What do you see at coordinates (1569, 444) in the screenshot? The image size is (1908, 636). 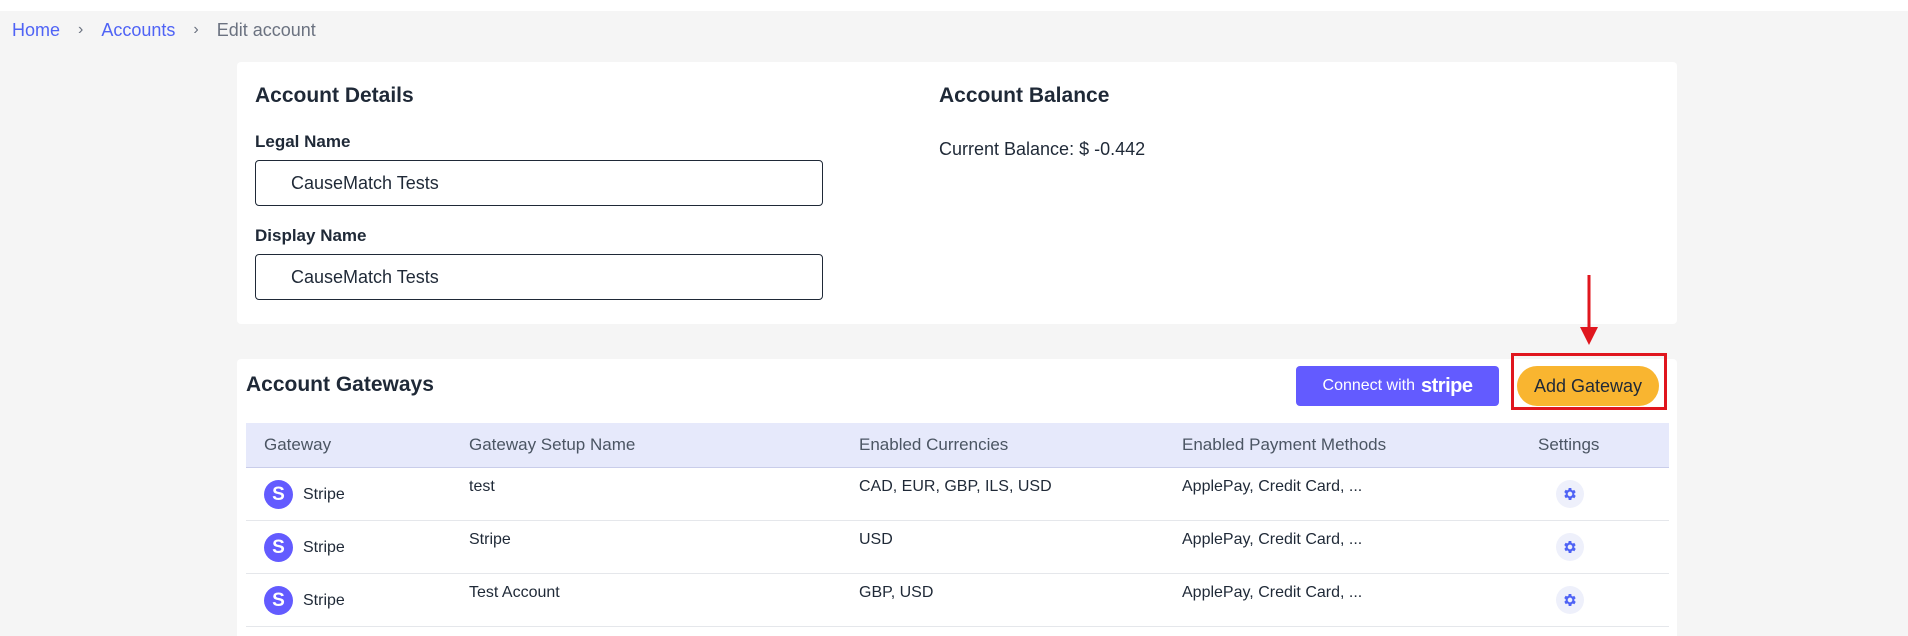 I see `column-header-settings: Settings` at bounding box center [1569, 444].